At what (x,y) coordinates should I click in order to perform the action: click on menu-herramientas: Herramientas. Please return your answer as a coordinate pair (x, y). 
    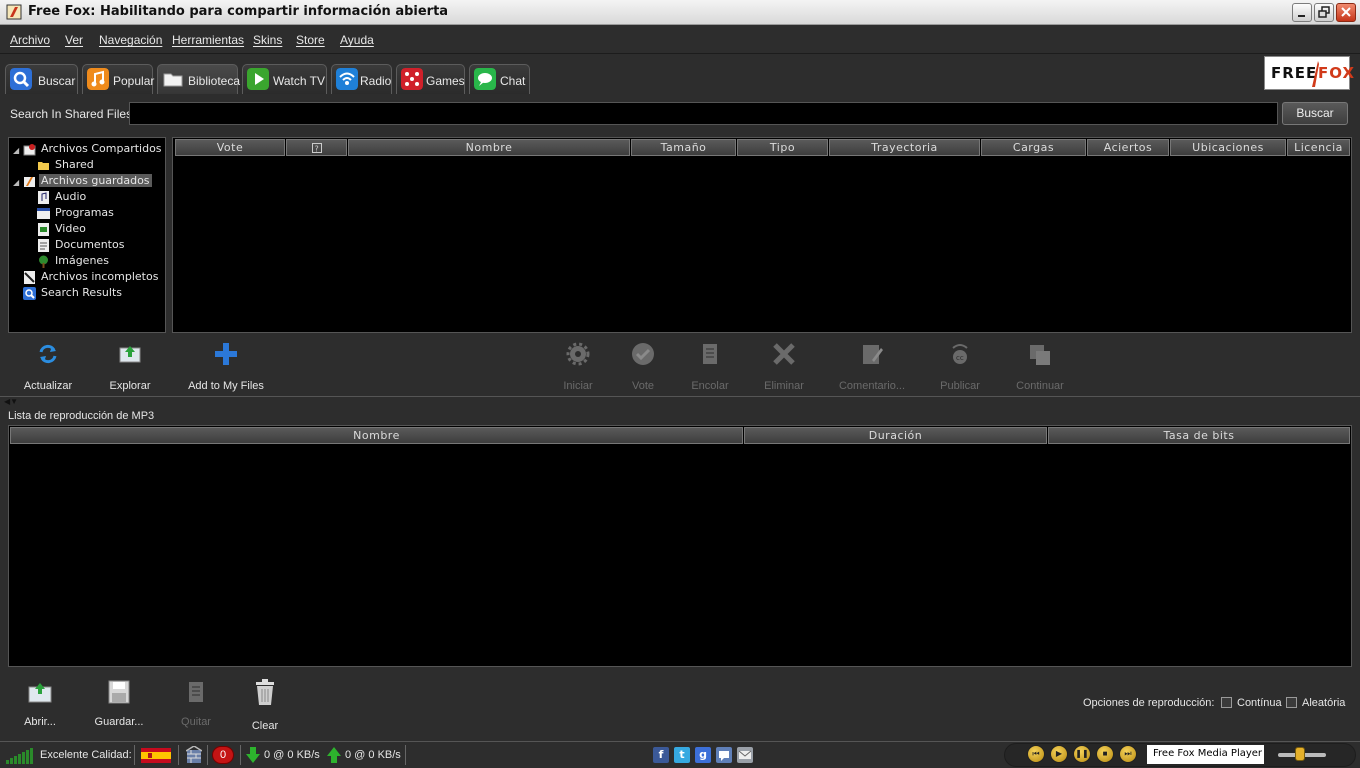
    Looking at the image, I should click on (208, 40).